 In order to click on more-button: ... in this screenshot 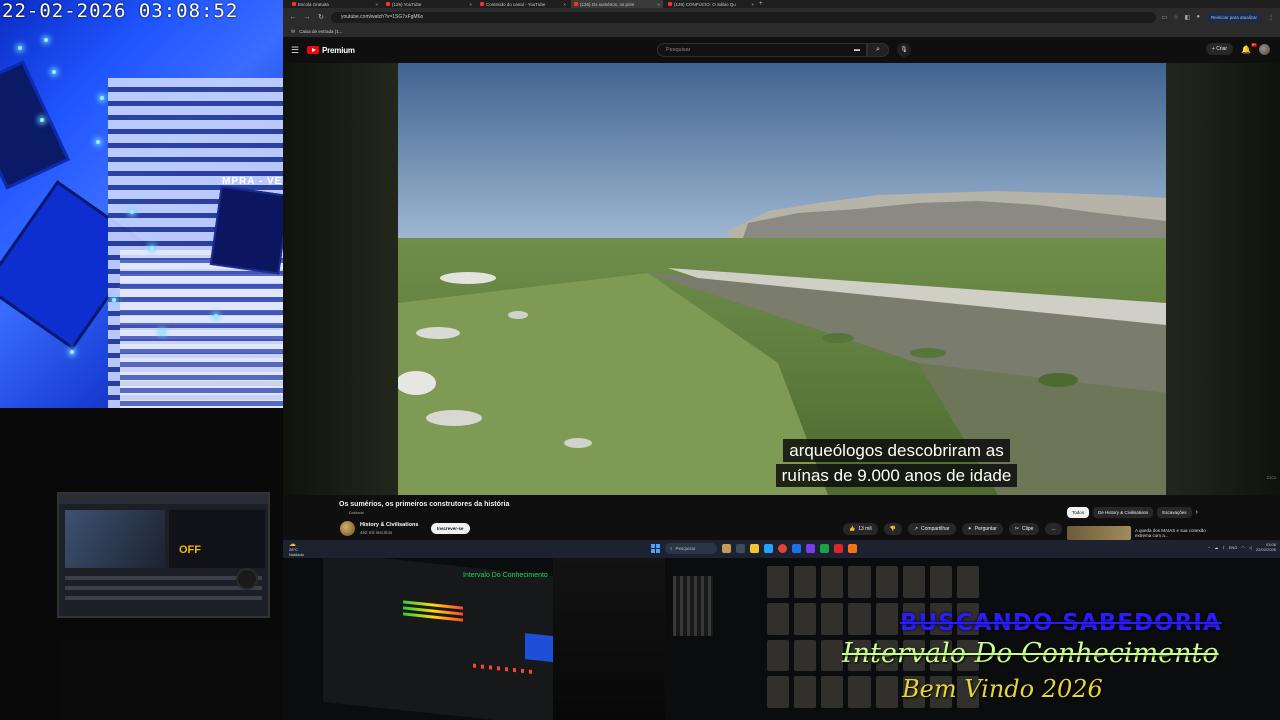, I will do `click(1053, 529)`.